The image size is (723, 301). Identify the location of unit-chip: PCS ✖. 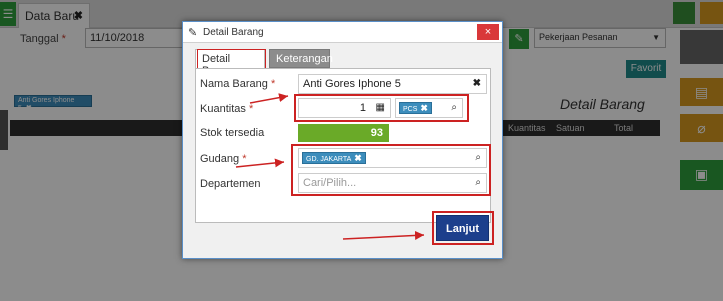
(415, 108).